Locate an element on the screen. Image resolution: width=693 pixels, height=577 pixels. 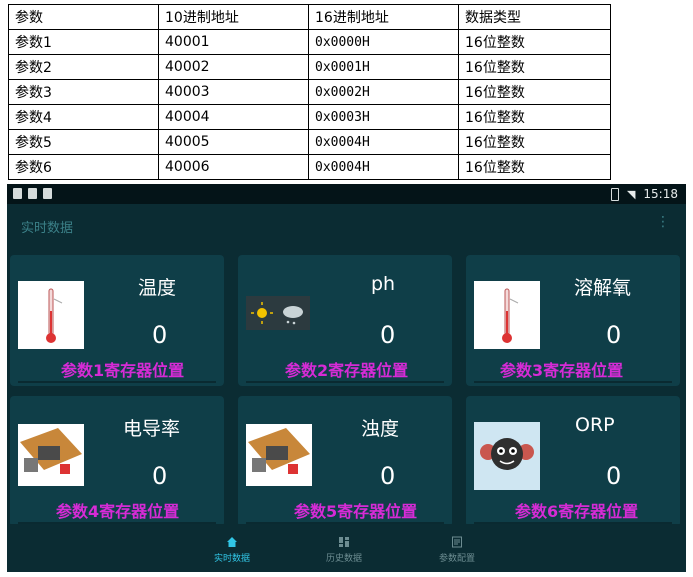
battery-icon is located at coordinates (614, 194).